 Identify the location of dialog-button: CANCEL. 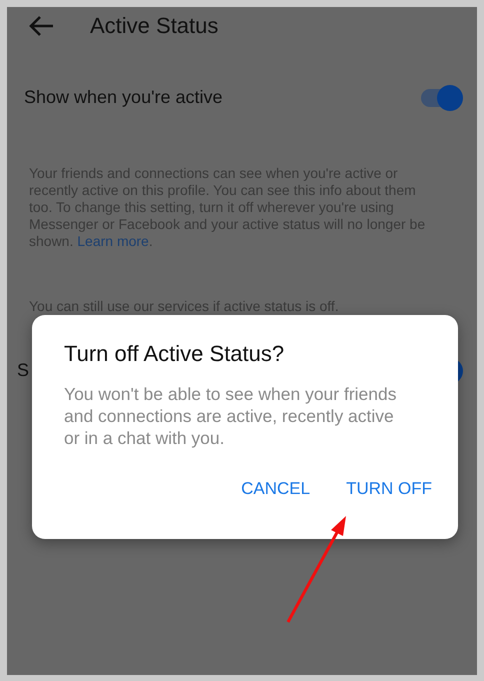
(275, 489).